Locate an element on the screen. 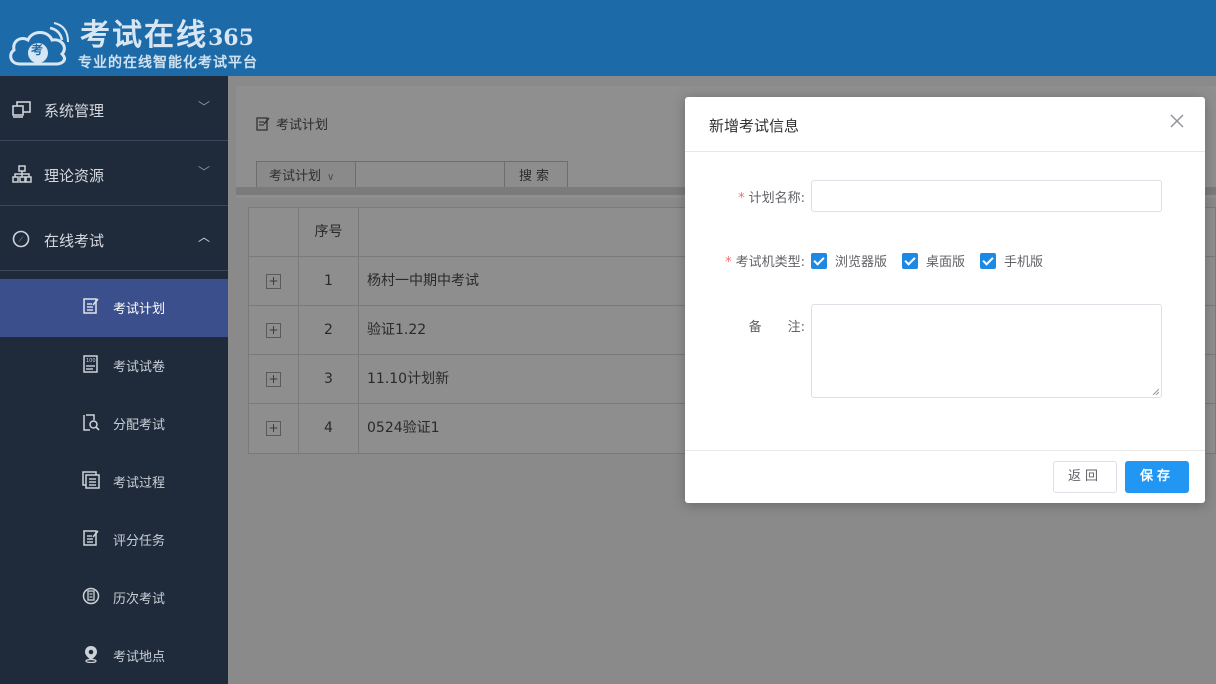  remark-label: 备 注: is located at coordinates (776, 327).